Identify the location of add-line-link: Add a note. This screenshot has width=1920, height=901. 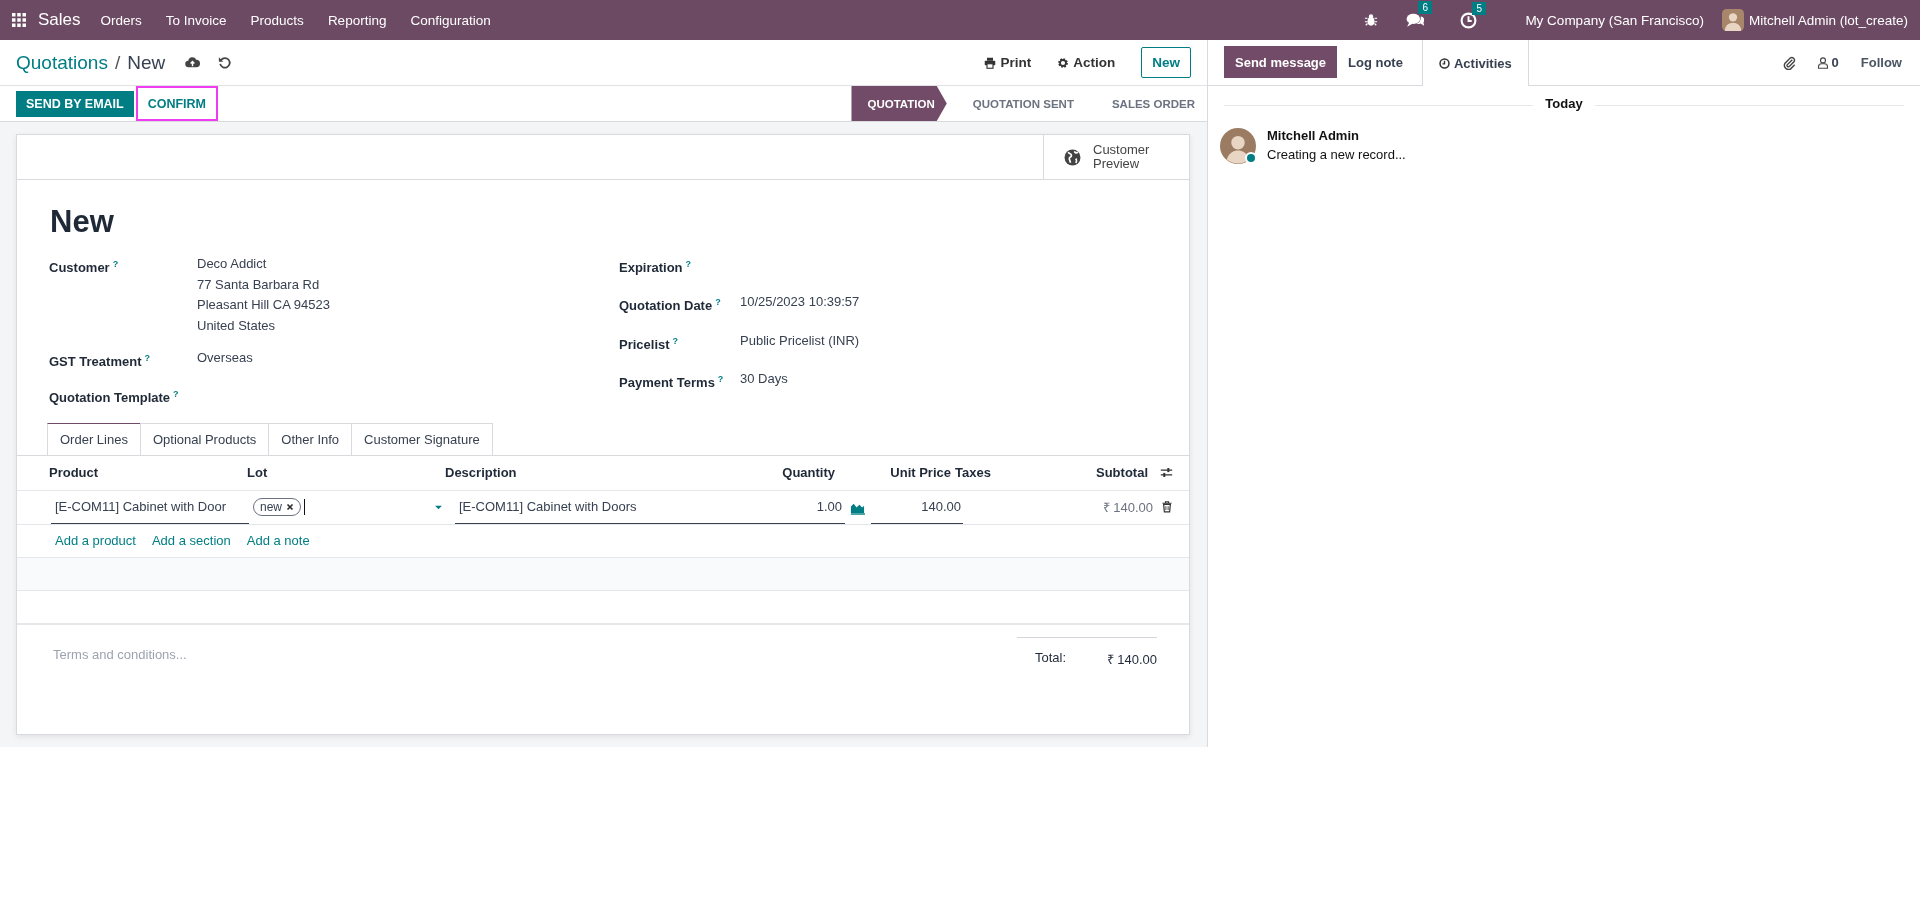
(278, 541).